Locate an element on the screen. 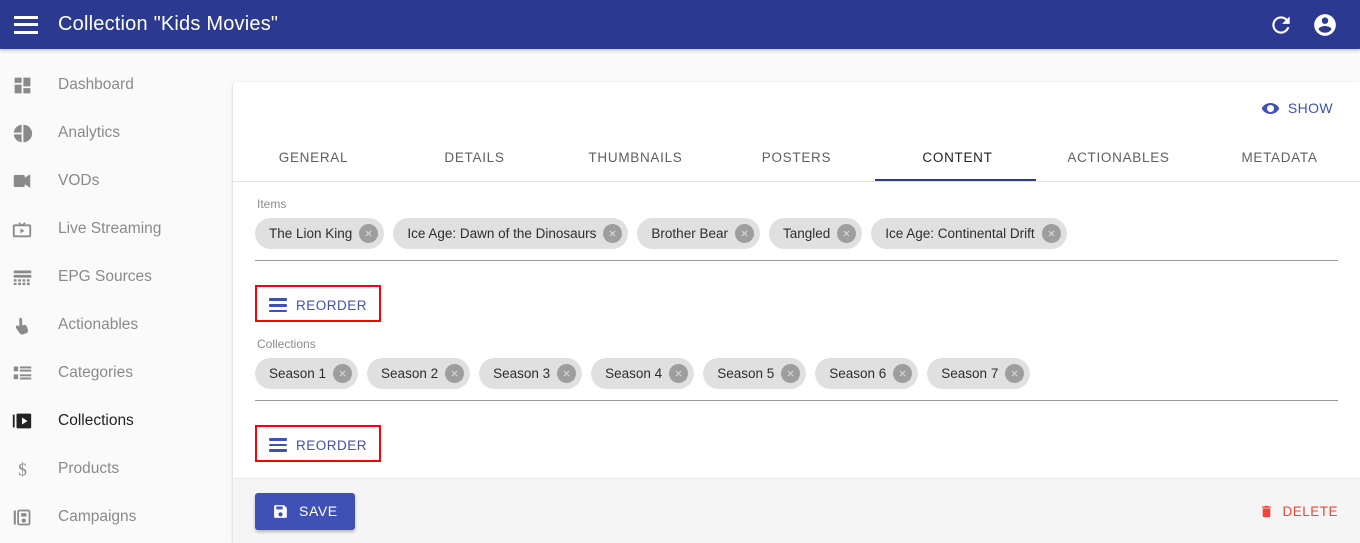 This screenshot has width=1360, height=543. collection-chip: Season 2 is located at coordinates (419, 373).